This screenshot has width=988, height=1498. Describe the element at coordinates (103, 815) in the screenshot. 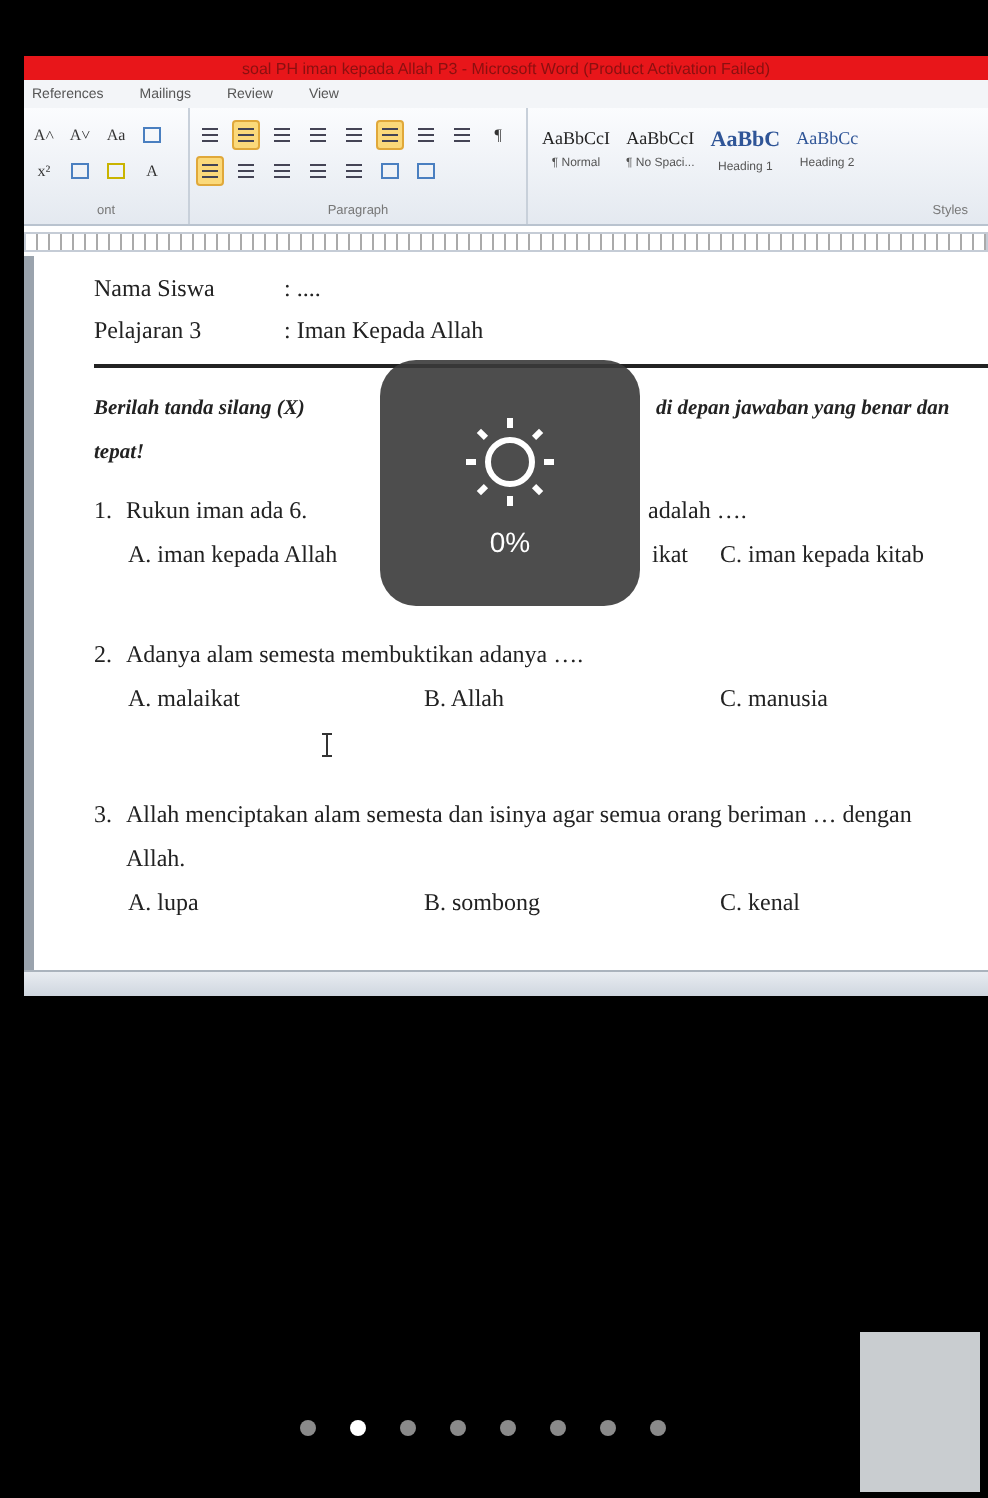

I see `question-number: 3.` at that location.